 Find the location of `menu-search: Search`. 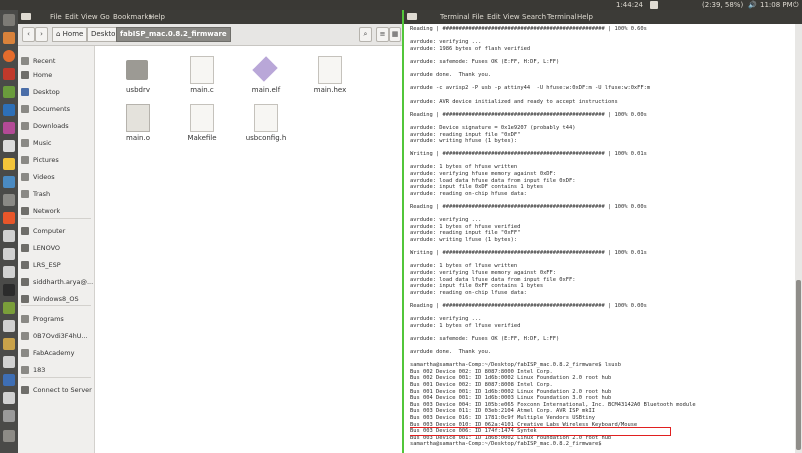

menu-search: Search is located at coordinates (534, 17).